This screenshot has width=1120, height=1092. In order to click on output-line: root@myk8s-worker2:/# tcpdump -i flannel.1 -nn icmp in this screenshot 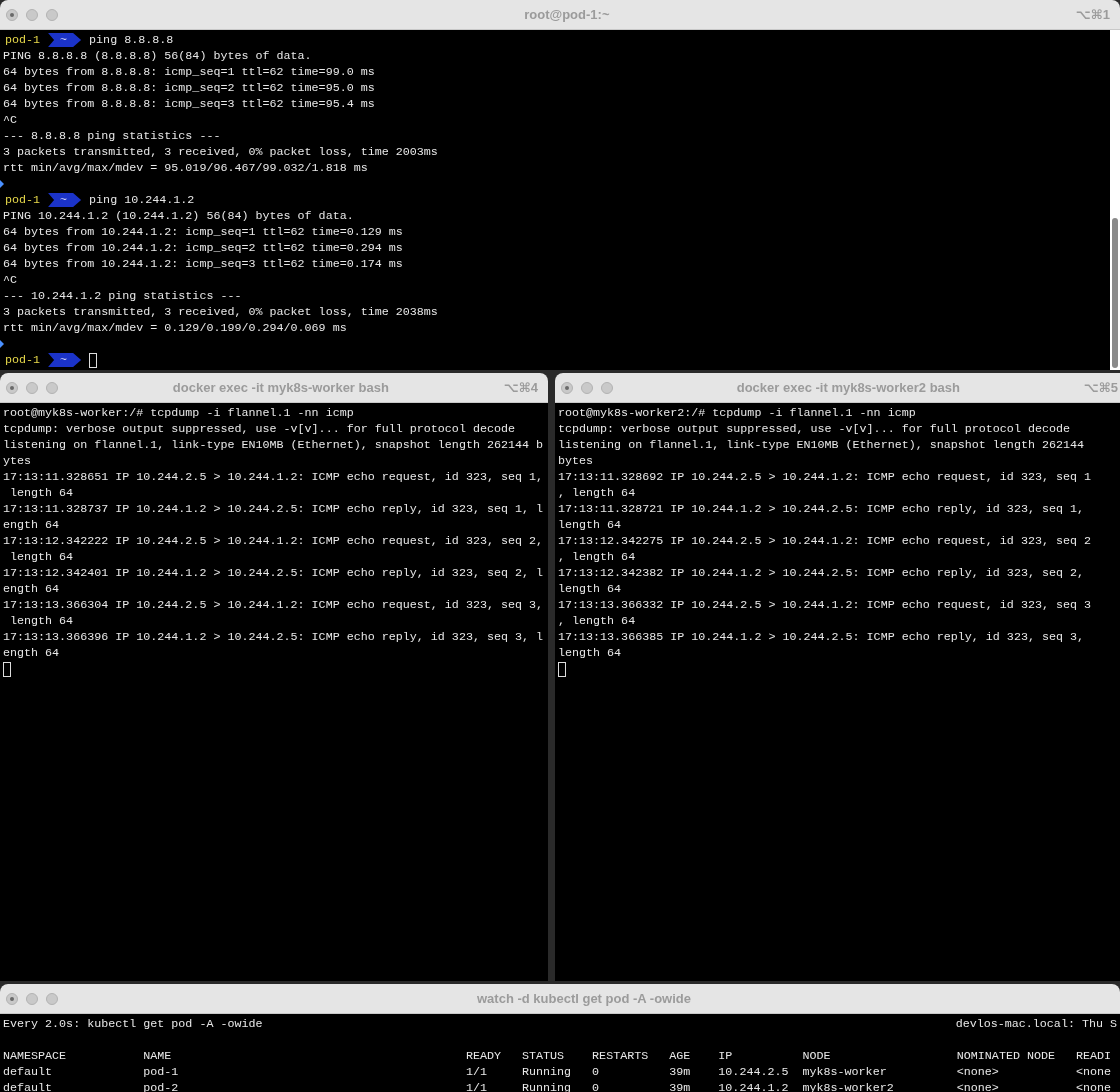, I will do `click(737, 413)`.